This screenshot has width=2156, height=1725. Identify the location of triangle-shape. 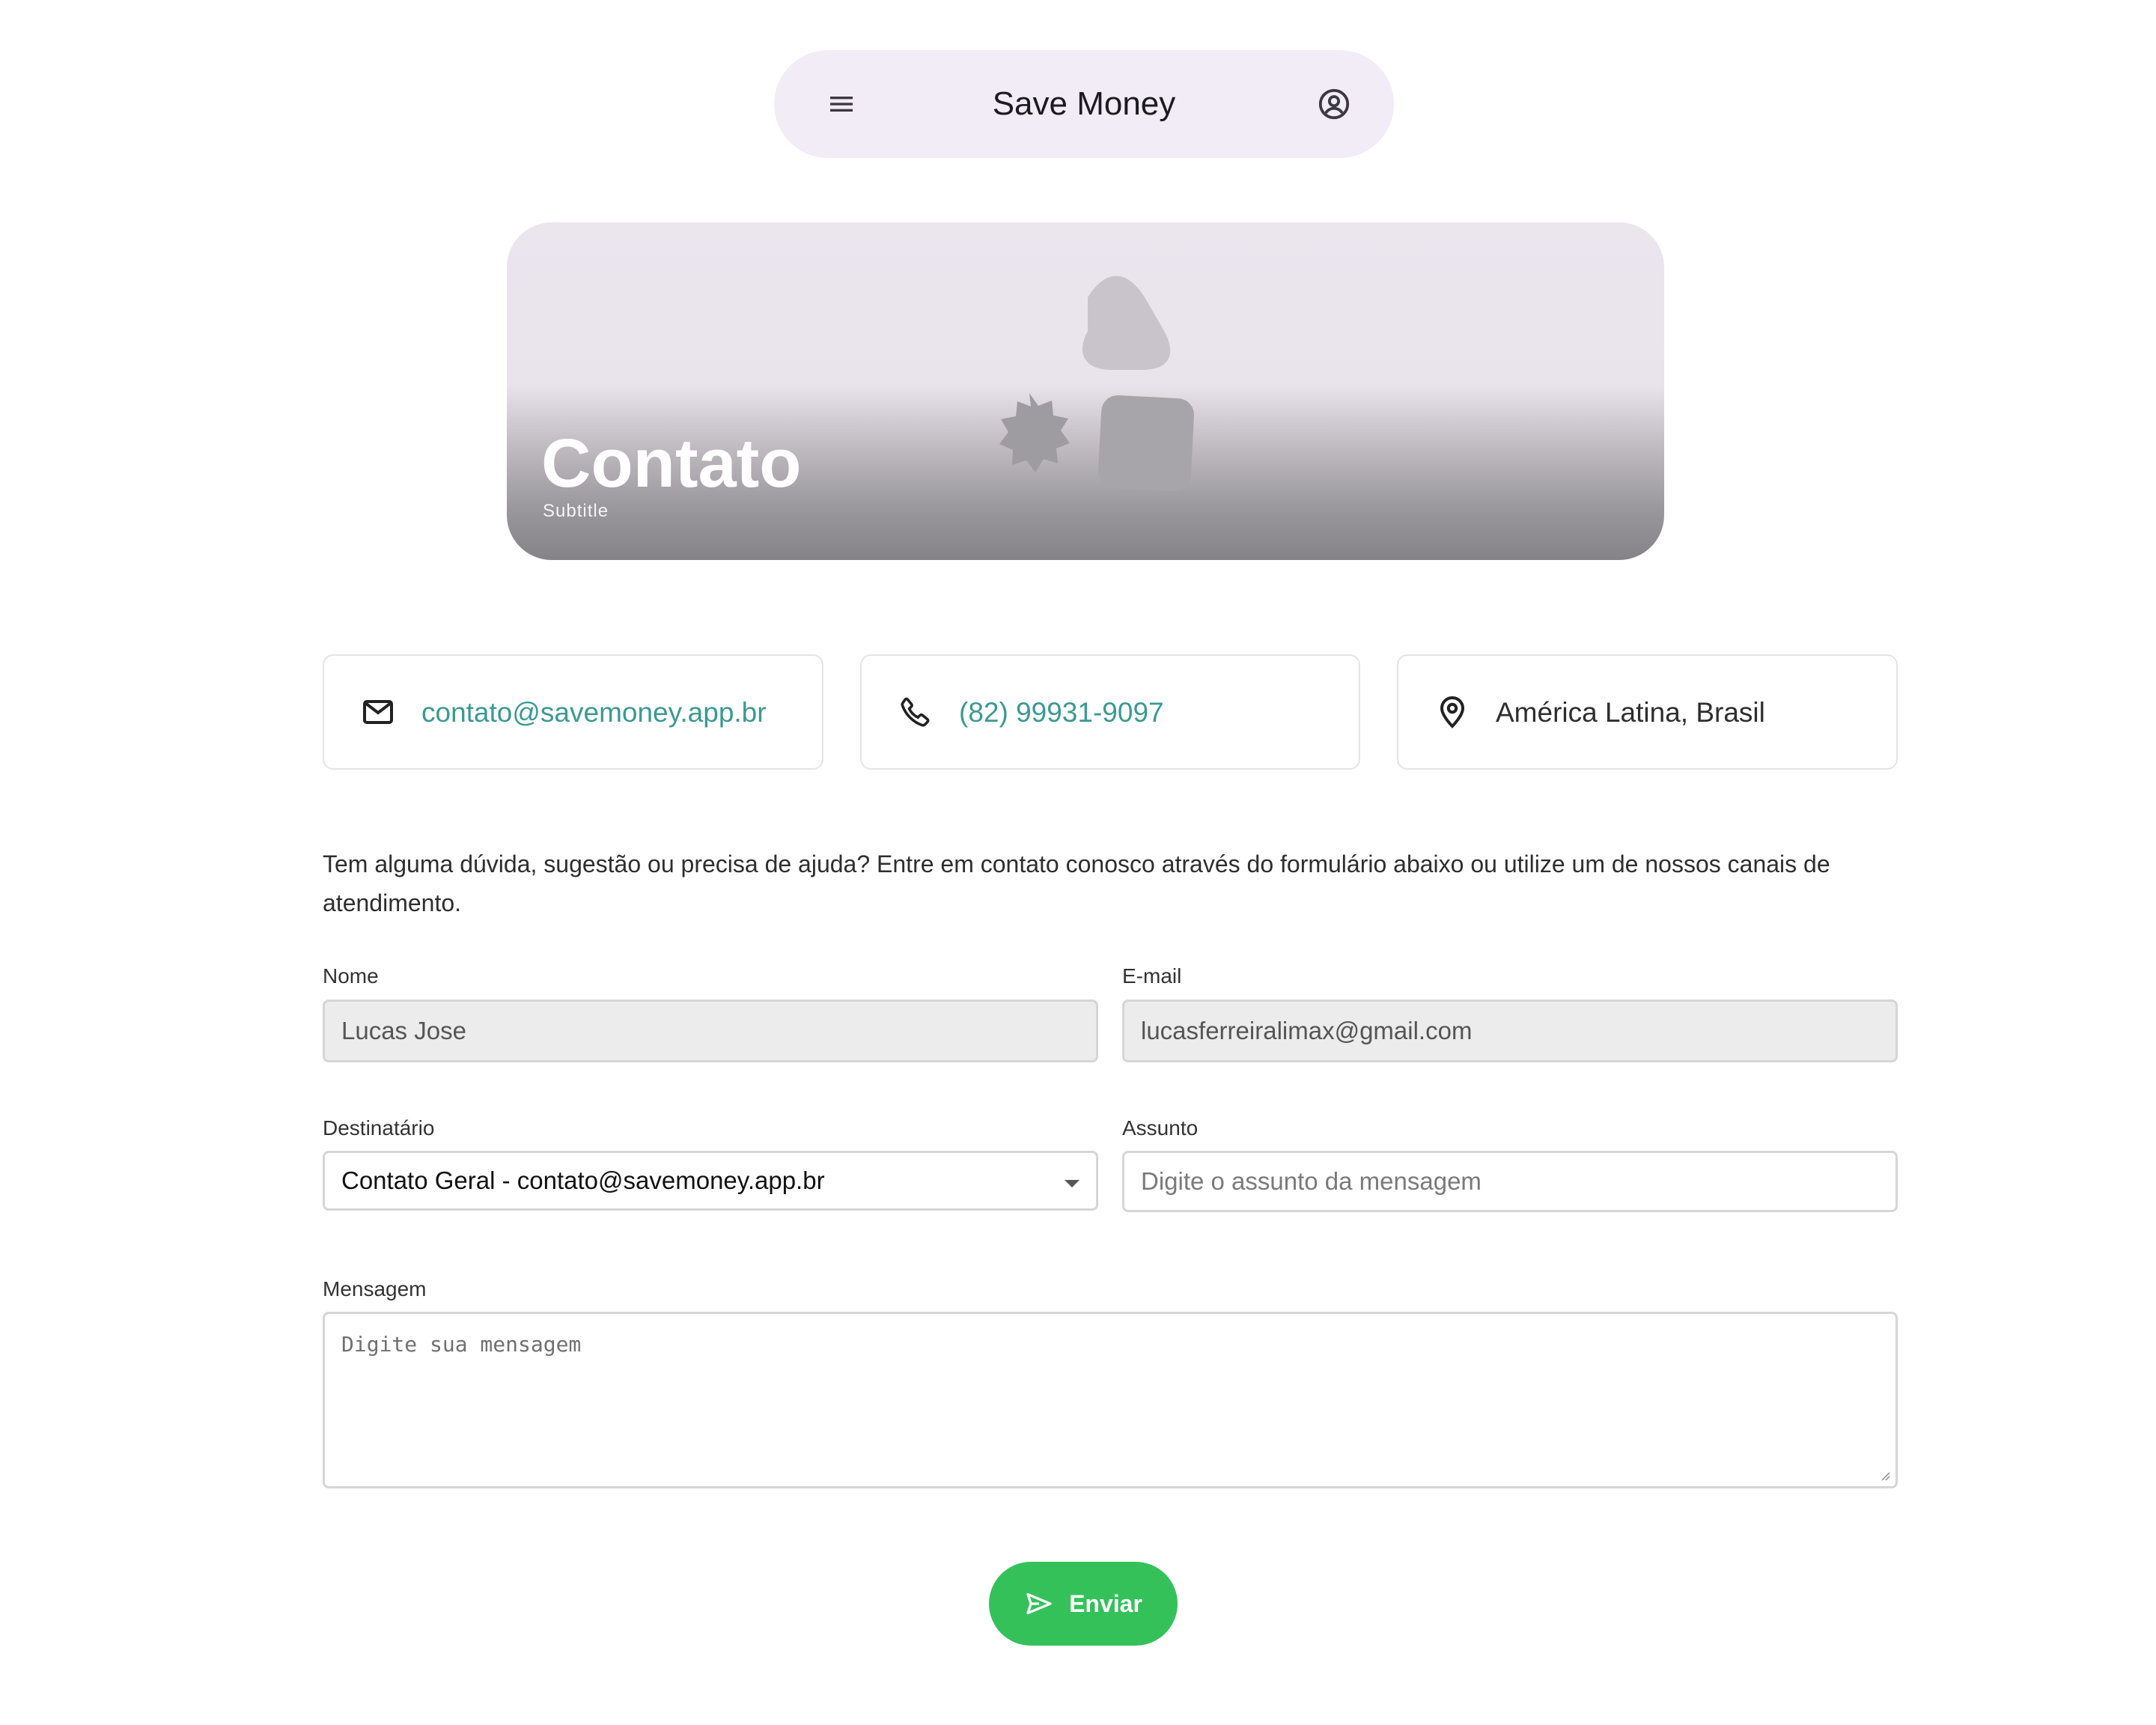
(1126, 323).